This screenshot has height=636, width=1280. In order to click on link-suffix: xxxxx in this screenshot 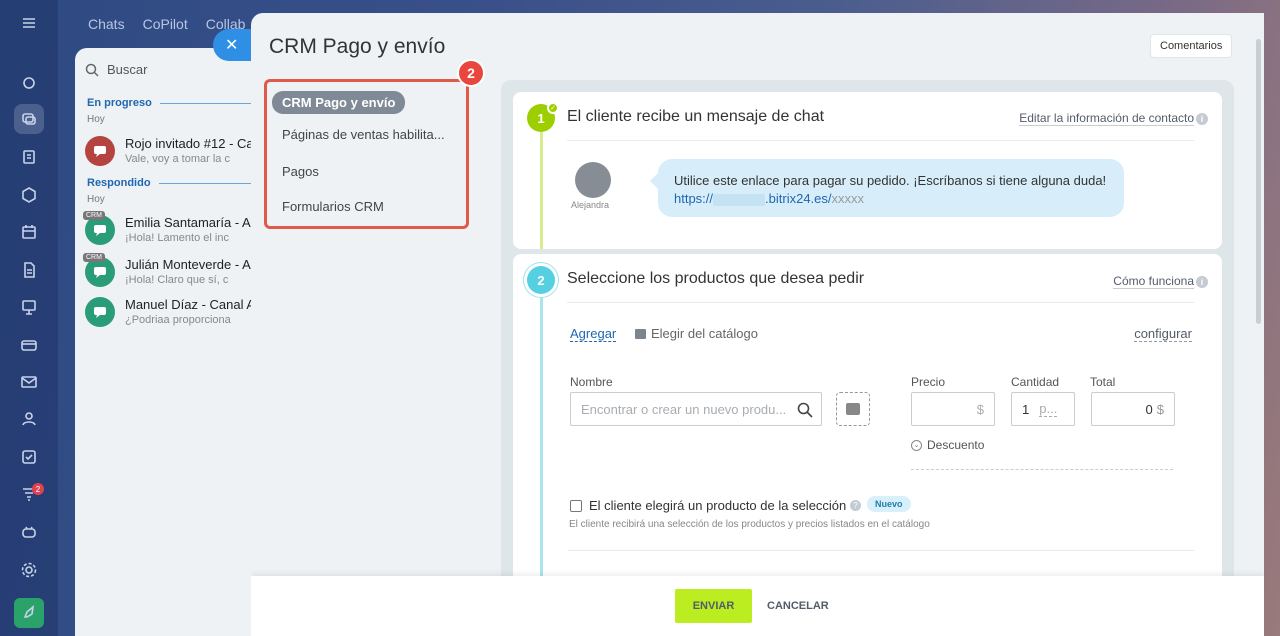, I will do `click(848, 198)`.